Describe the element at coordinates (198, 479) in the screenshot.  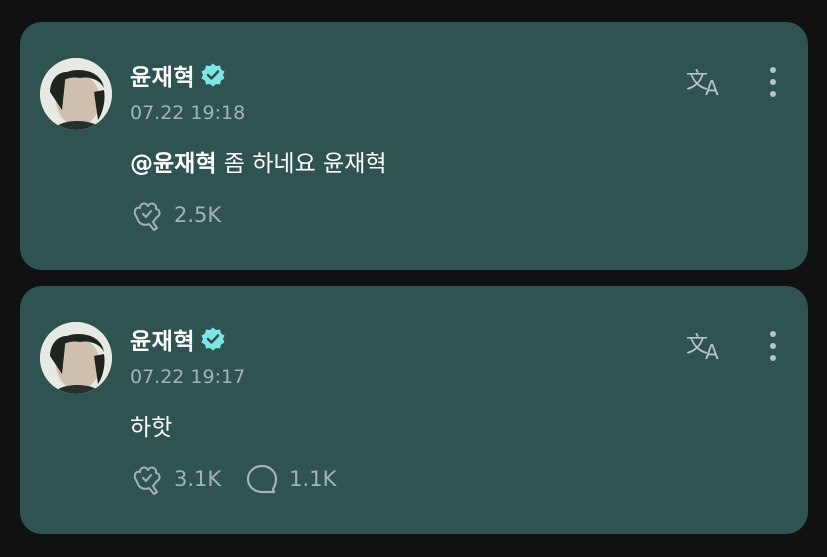
I see `like-count: 3.1K` at that location.